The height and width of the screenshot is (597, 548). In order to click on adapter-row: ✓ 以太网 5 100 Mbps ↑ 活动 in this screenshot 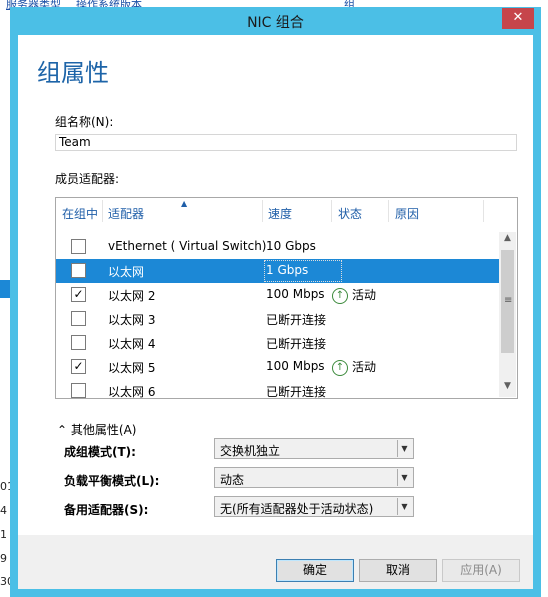, I will do `click(277, 367)`.